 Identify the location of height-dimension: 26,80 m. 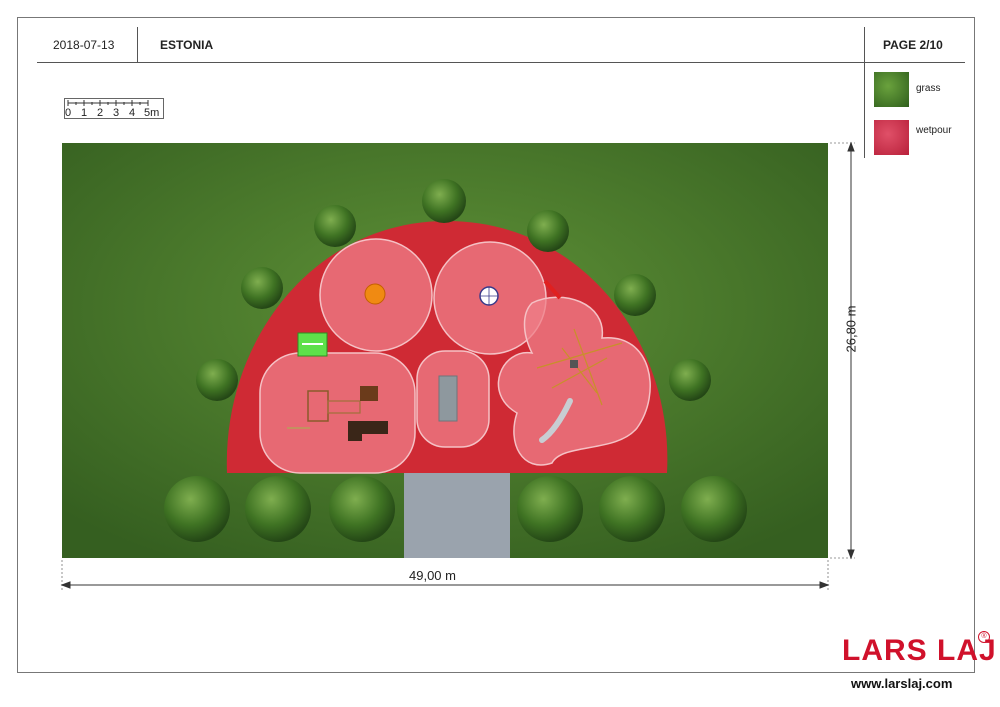
(851, 329).